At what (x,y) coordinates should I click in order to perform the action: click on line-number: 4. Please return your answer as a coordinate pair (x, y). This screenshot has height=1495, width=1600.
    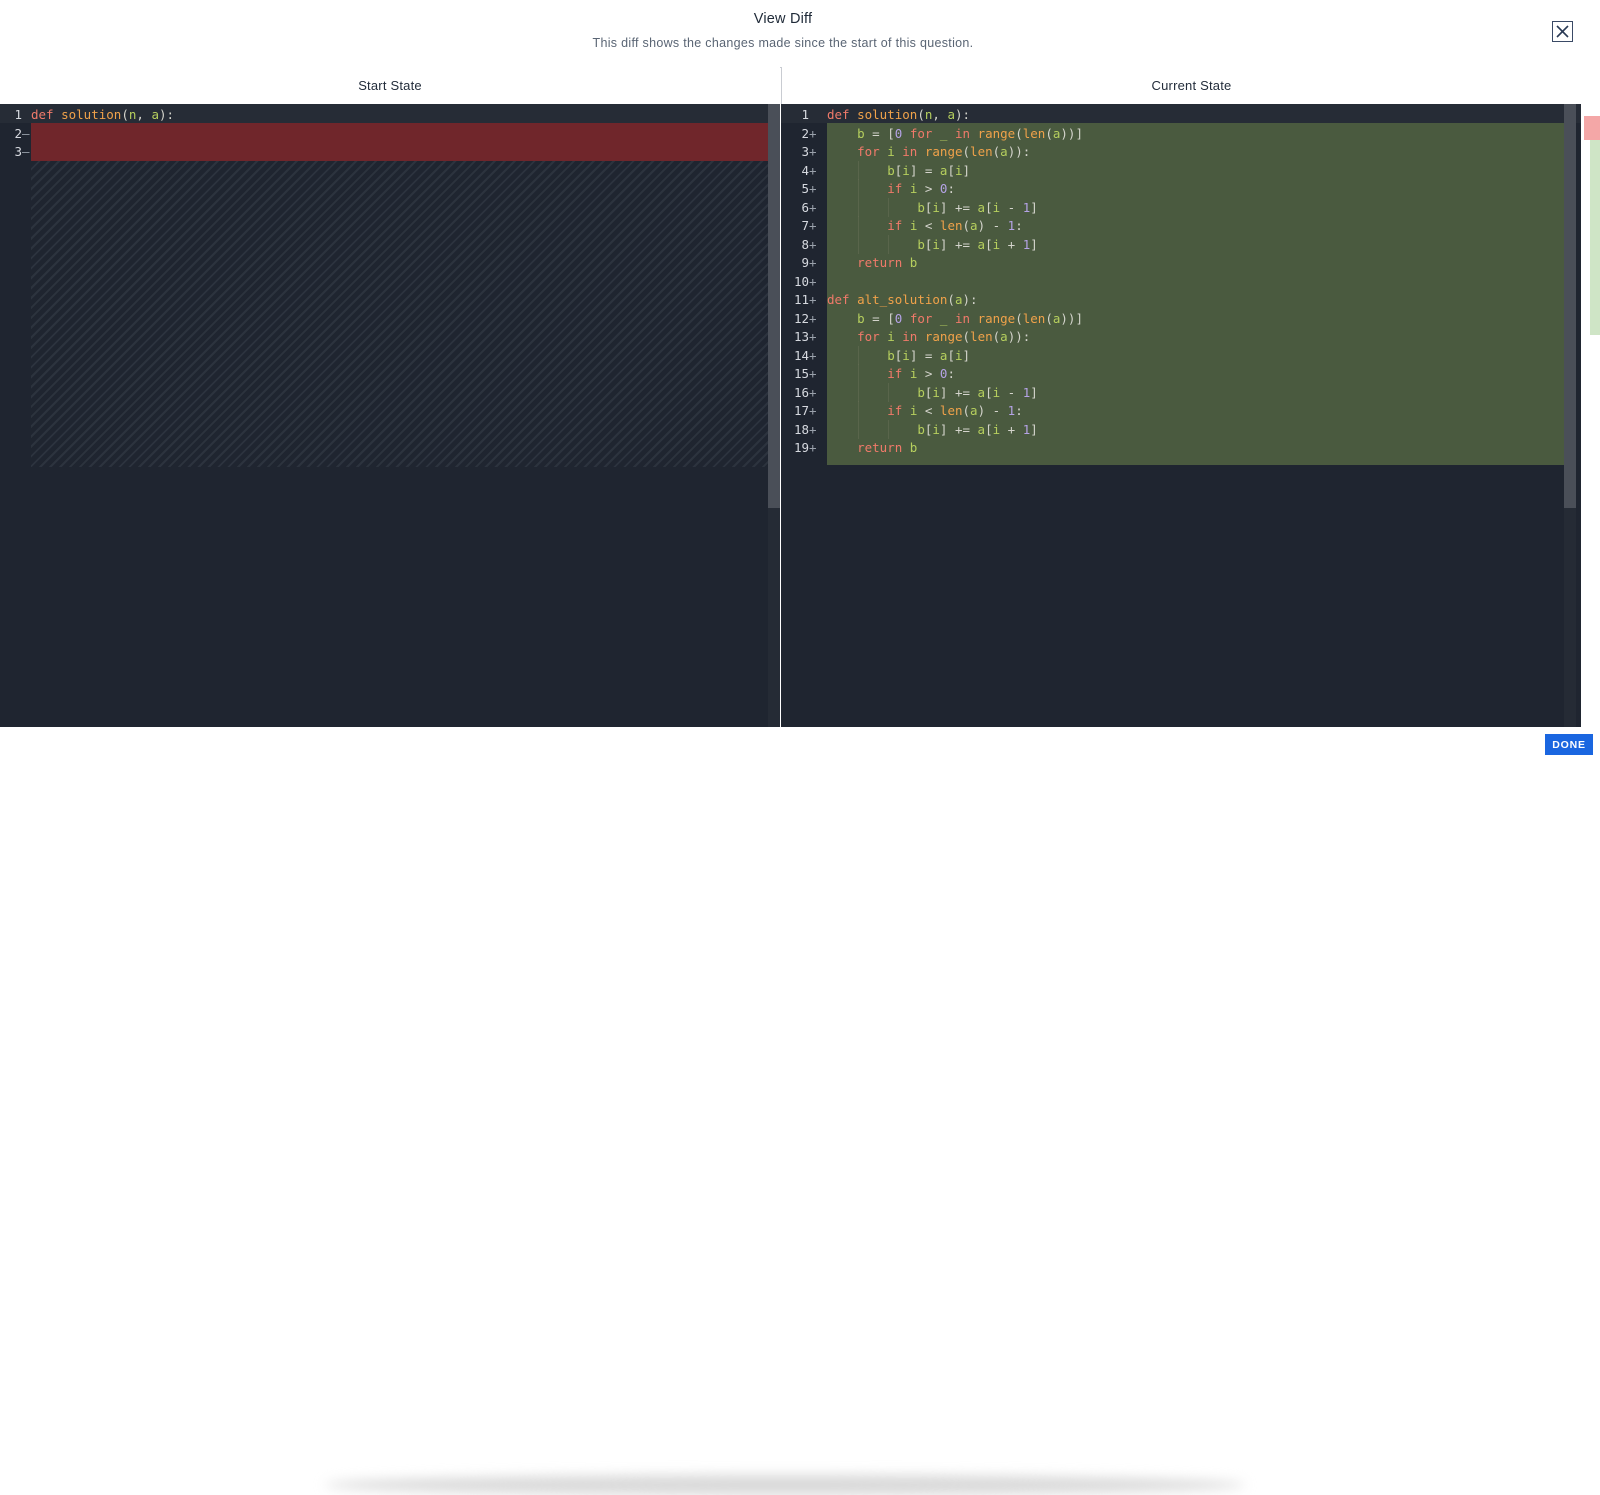
    Looking at the image, I should click on (805, 170).